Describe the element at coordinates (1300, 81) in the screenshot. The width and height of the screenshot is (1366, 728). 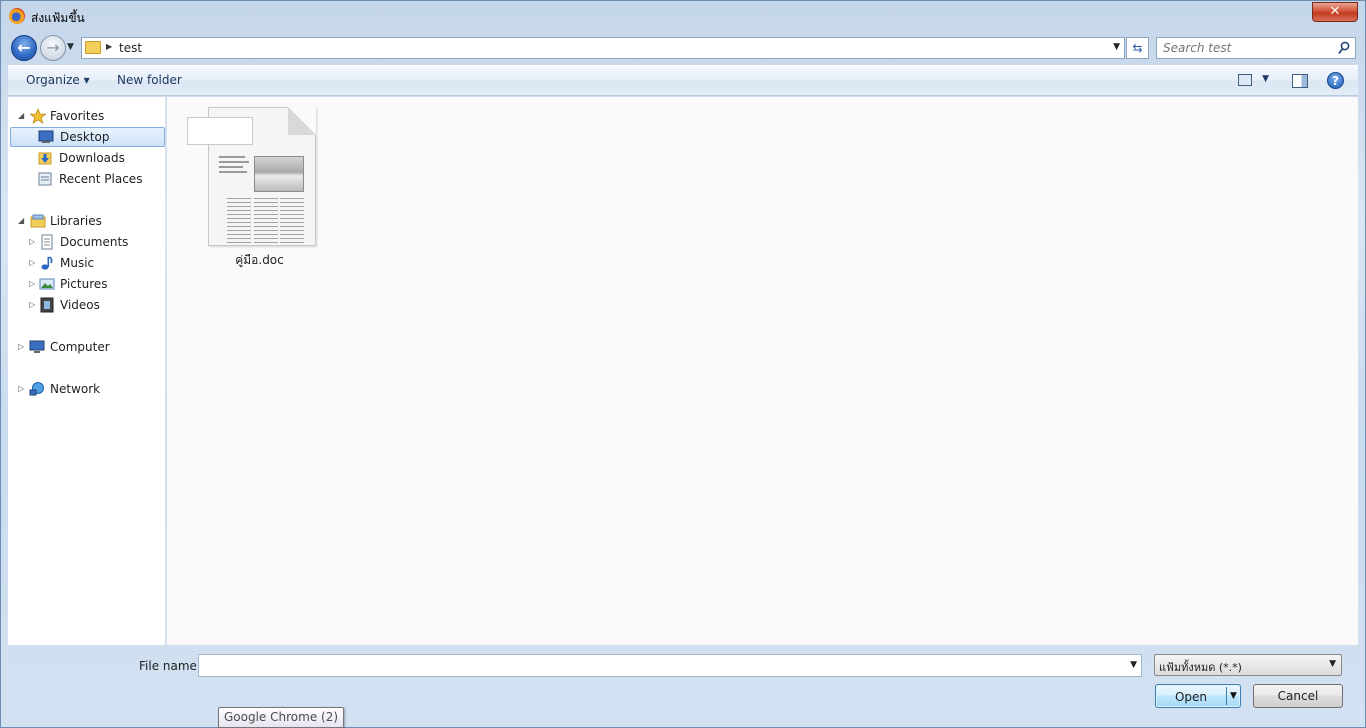
I see `preview-pane-icon` at that location.